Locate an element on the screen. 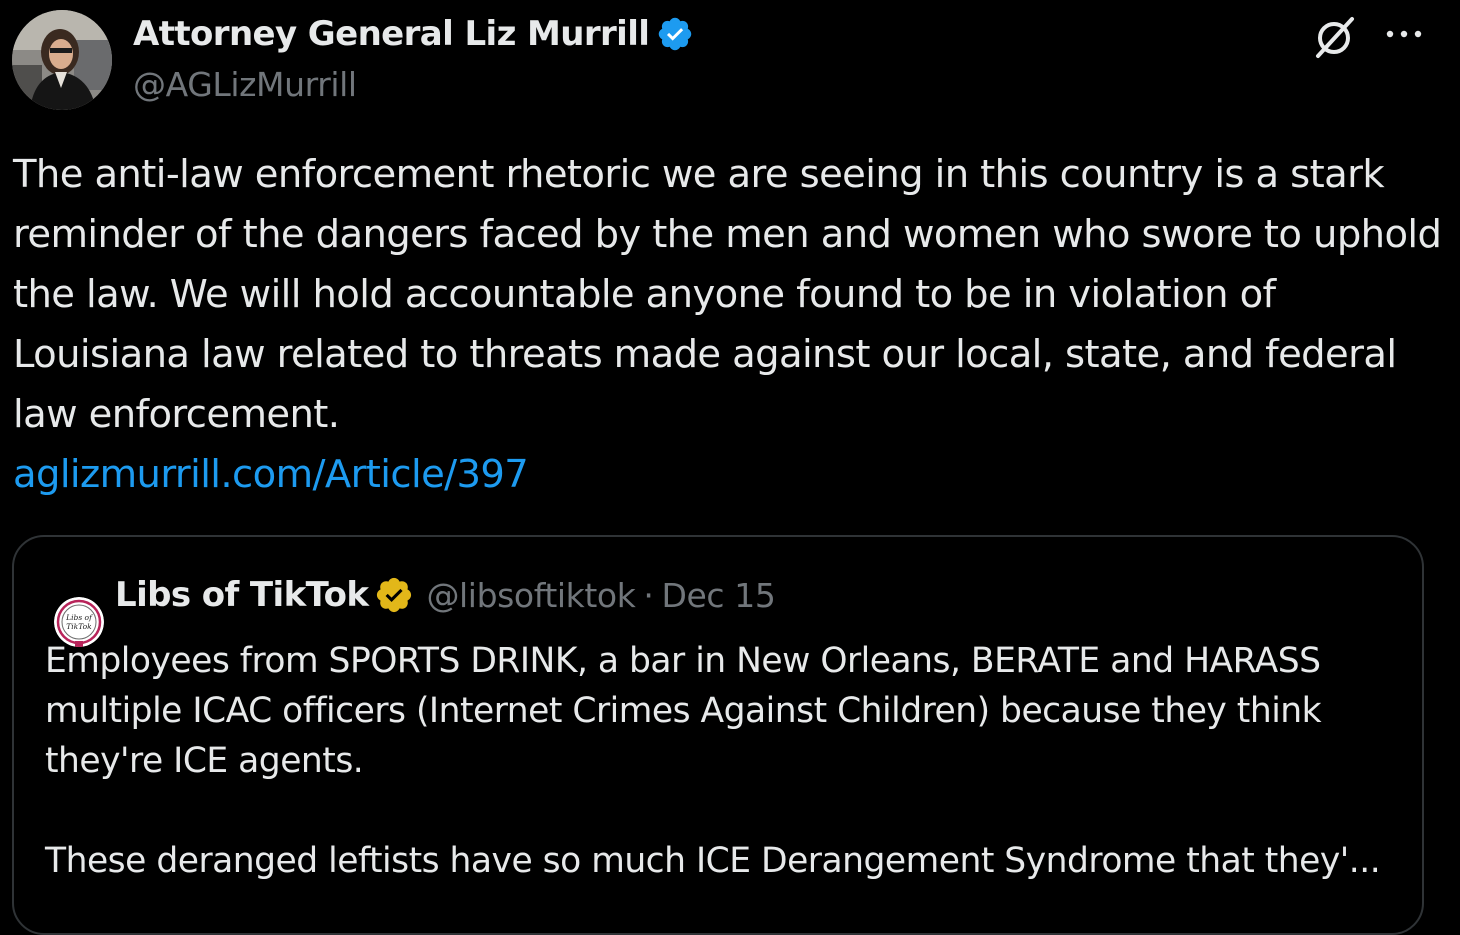 This screenshot has width=1460, height=935. author-name-row: Attorney General Liz Murrill is located at coordinates (413, 34).